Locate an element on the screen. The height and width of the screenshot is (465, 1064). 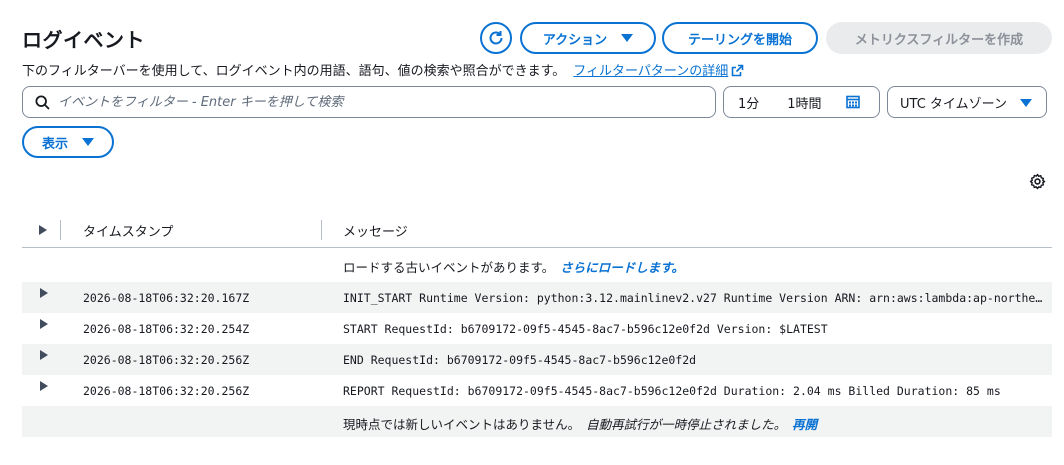
time-range-selector: 1分 1時間 is located at coordinates (801, 102).